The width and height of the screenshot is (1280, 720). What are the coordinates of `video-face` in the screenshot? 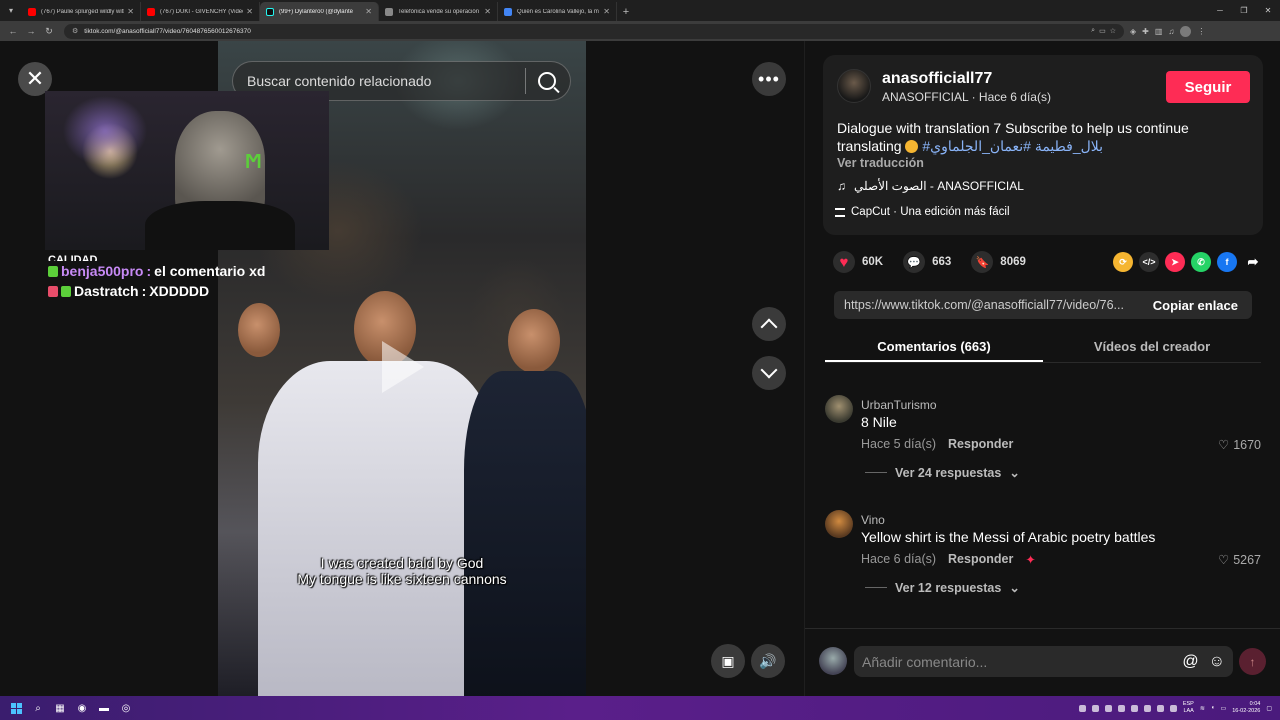 It's located at (259, 330).